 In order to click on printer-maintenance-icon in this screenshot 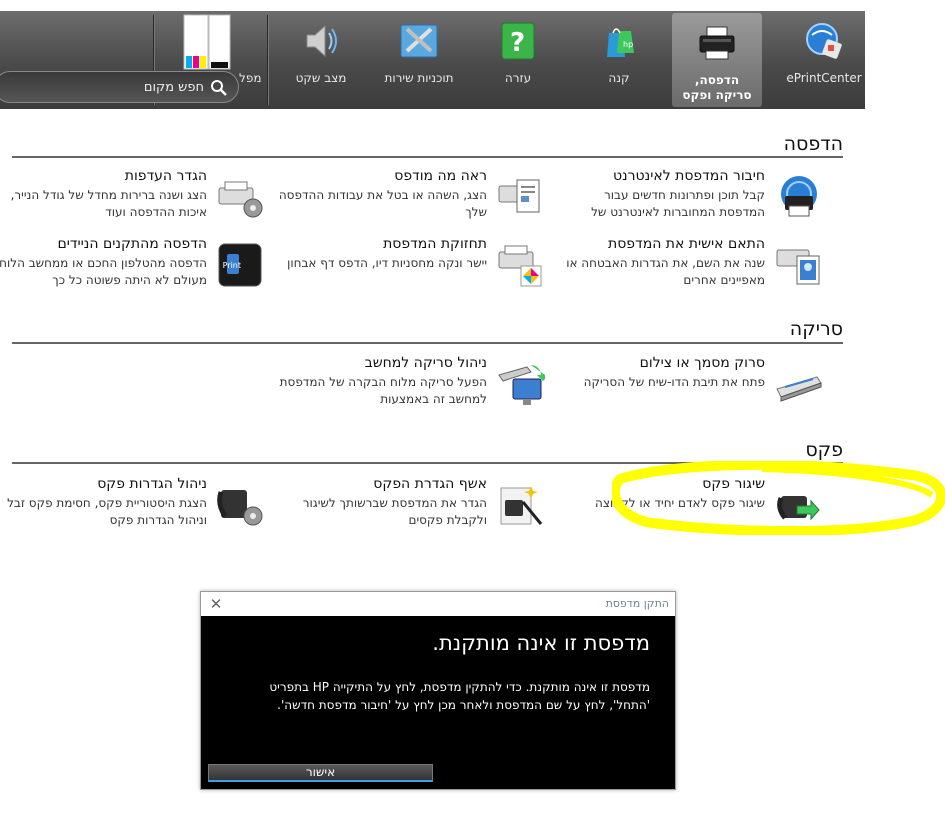, I will do `click(520, 266)`.